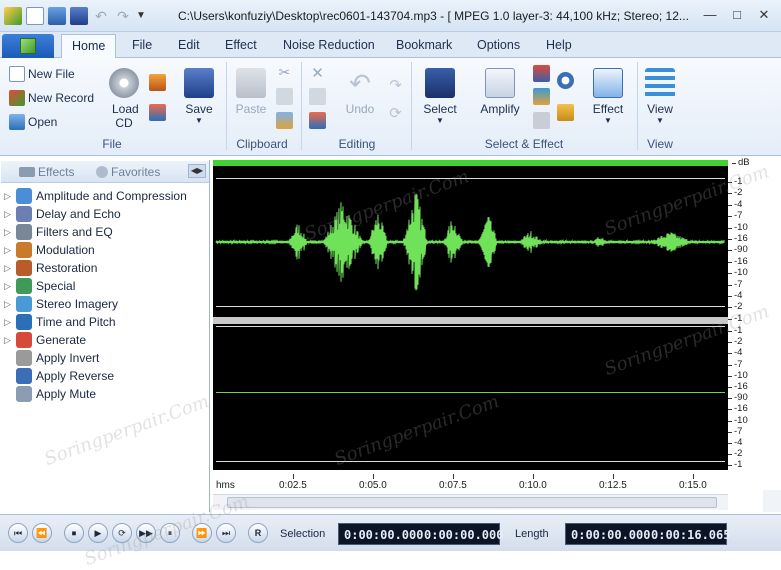 The height and width of the screenshot is (570, 781). Describe the element at coordinates (202, 533) in the screenshot. I see `fast-forward-button: ⏩` at that location.